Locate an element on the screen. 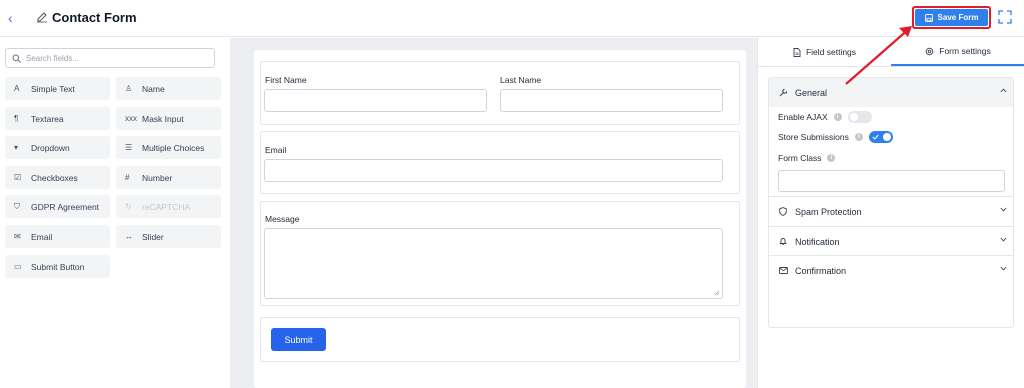  field-multiple-choices: ☰ Multiple Choices is located at coordinates (168, 147).